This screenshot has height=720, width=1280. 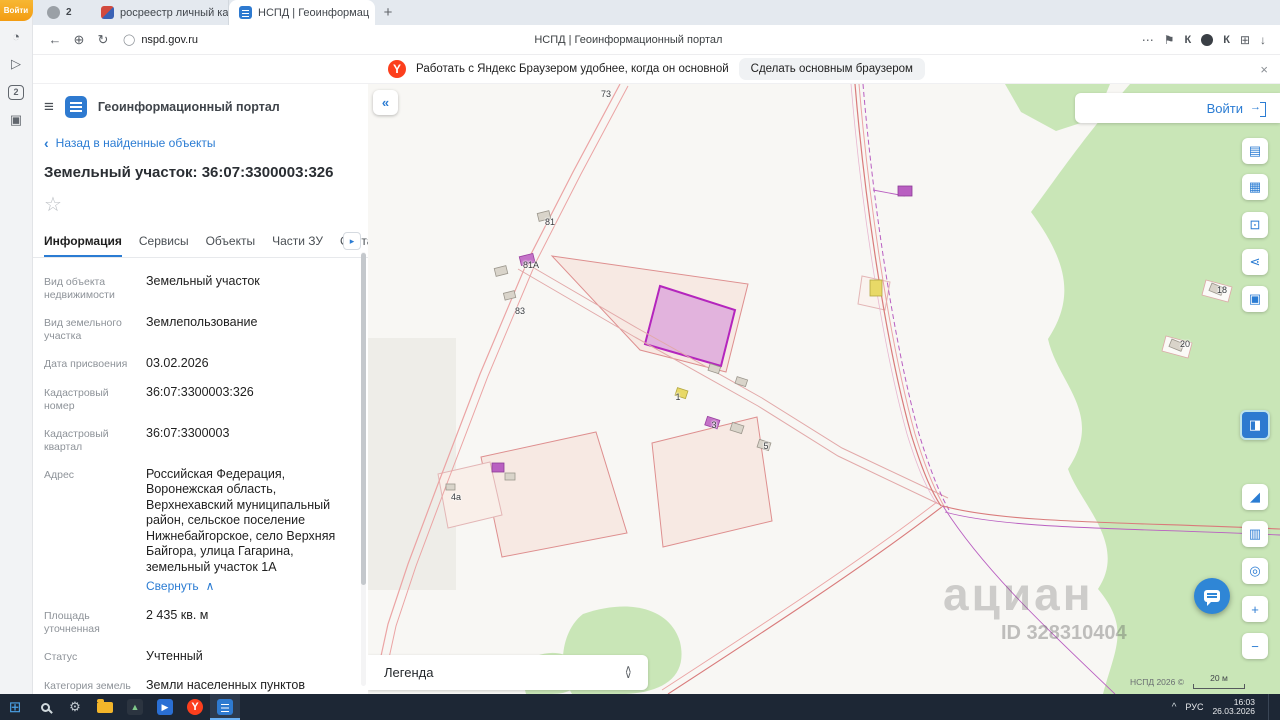 I want to click on field-label: Адрес, so click(x=59, y=474).